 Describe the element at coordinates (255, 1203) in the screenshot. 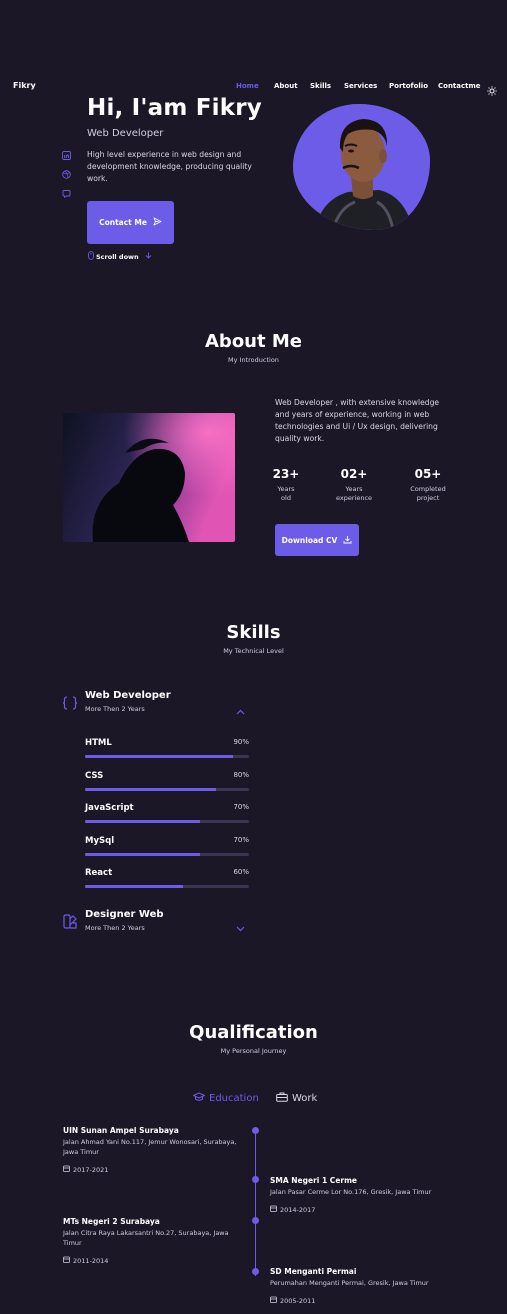

I see `timeline-line` at that location.